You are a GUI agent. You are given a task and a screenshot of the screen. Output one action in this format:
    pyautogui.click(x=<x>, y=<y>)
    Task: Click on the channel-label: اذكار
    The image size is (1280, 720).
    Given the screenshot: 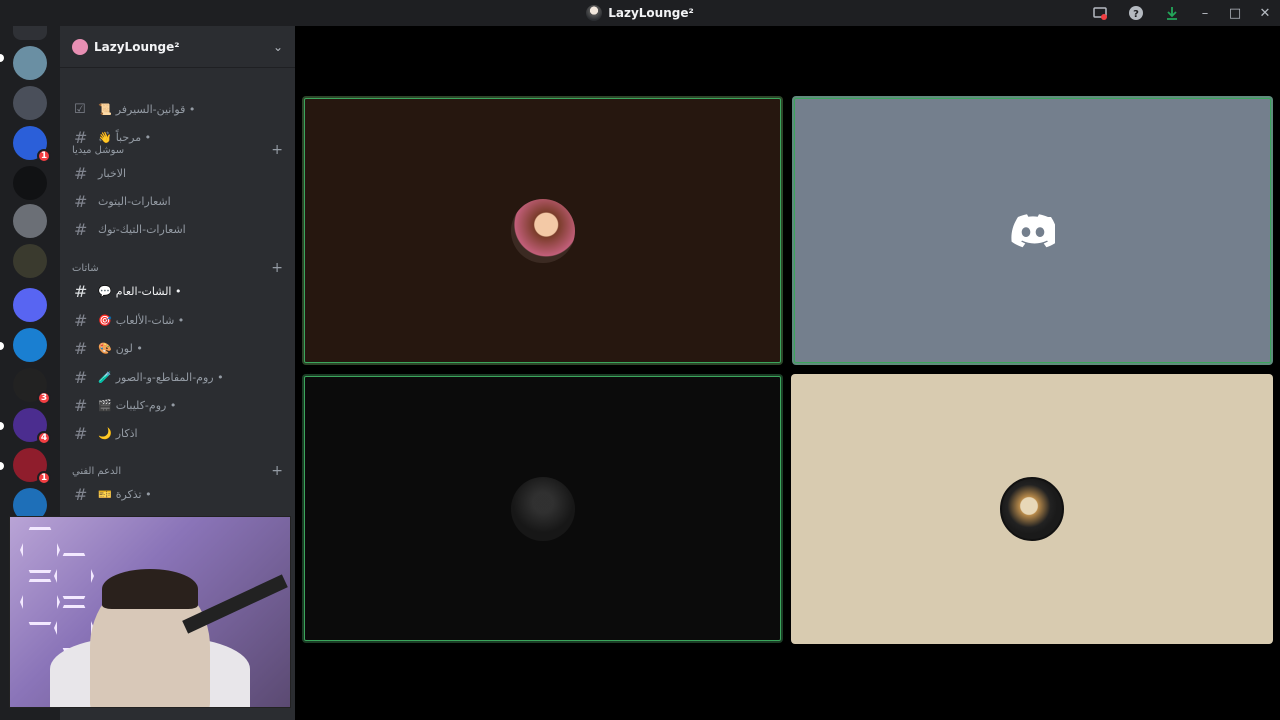 What is the action you would take?
    pyautogui.click(x=126, y=433)
    